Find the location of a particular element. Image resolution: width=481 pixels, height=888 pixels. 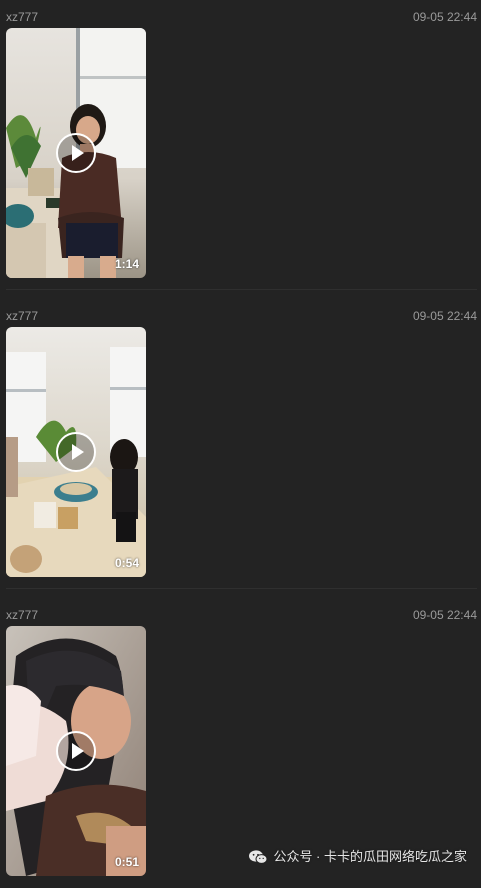

video-duration: 0:54 is located at coordinates (126, 563).